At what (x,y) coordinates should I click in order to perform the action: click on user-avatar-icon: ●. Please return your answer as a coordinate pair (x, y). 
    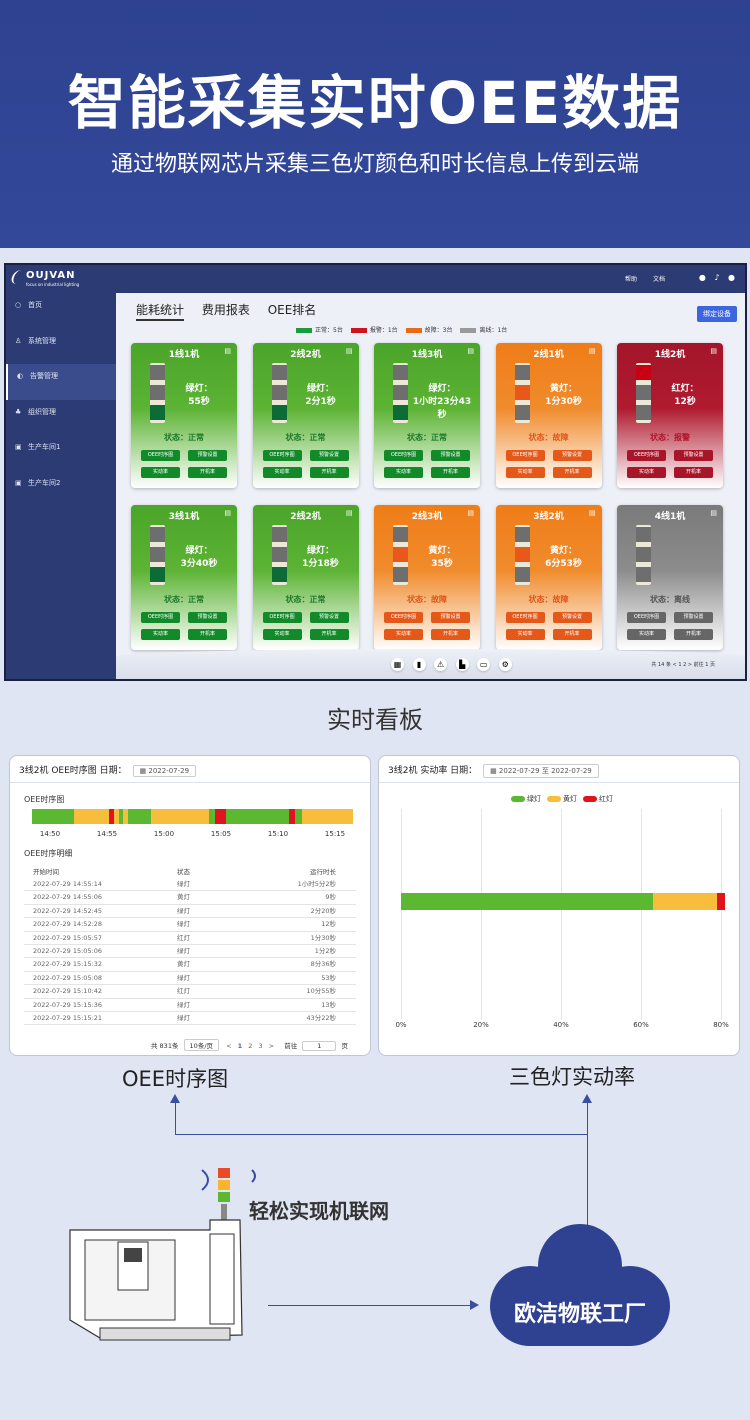
    Looking at the image, I should click on (731, 277).